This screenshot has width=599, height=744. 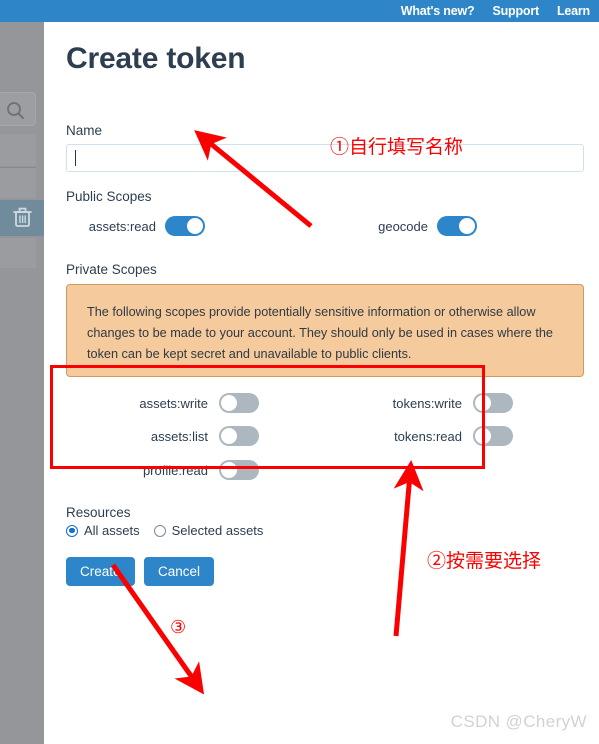 I want to click on watermark: CSDN @CheryW, so click(x=518, y=721).